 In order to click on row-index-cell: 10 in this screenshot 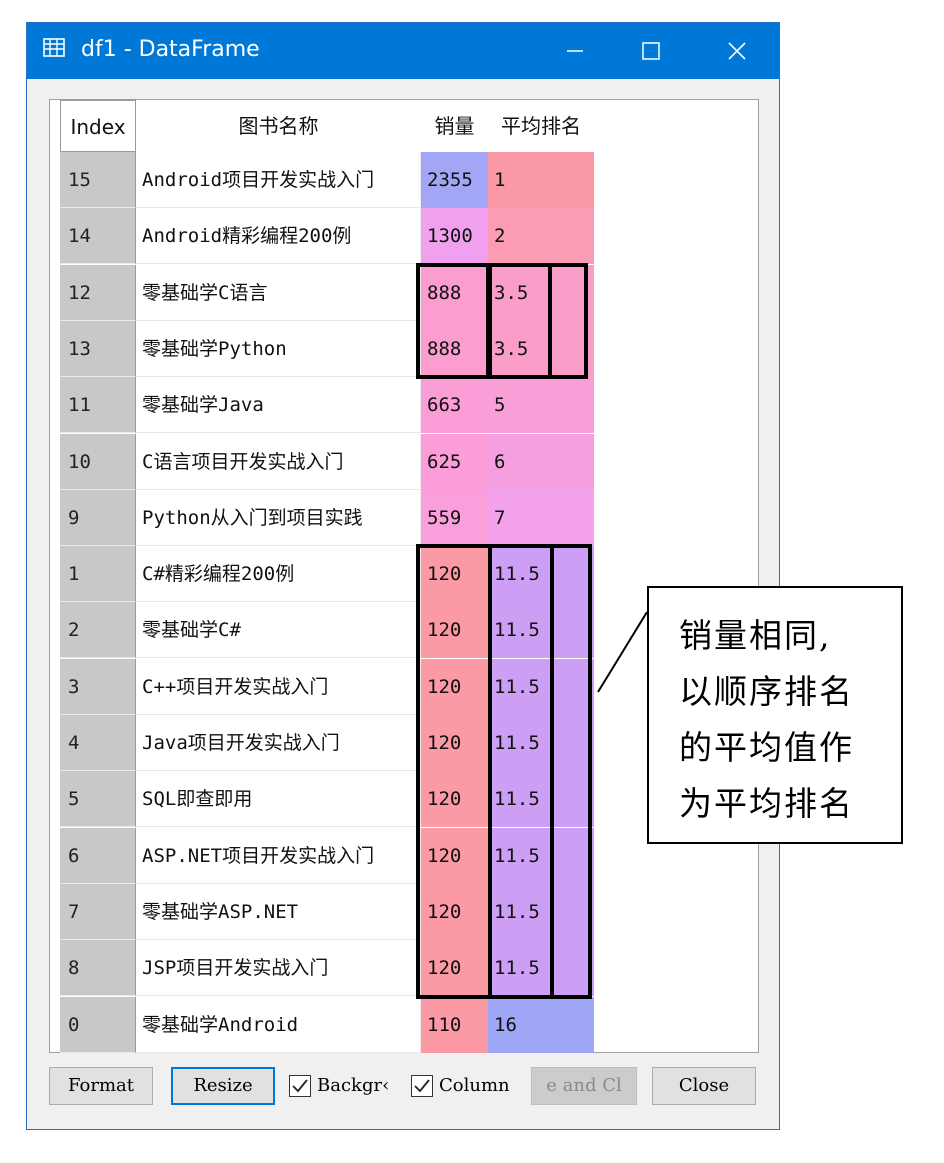, I will do `click(98, 462)`.